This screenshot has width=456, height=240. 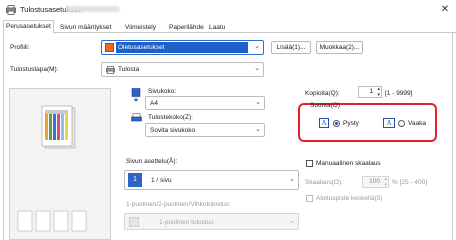 I want to click on tab-viimeistely: Viimeistely, so click(x=140, y=27).